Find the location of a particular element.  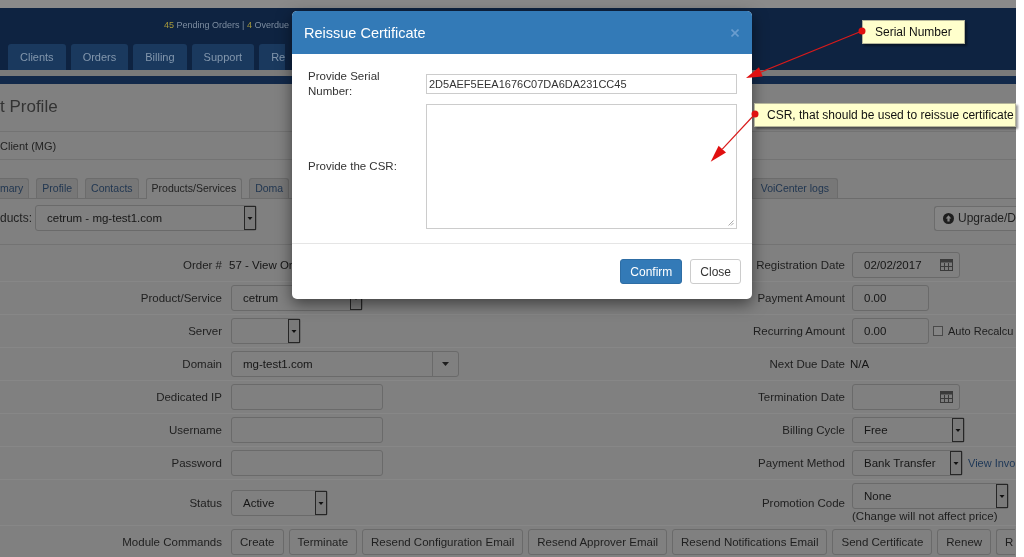

nav-tab: Billing is located at coordinates (160, 57).